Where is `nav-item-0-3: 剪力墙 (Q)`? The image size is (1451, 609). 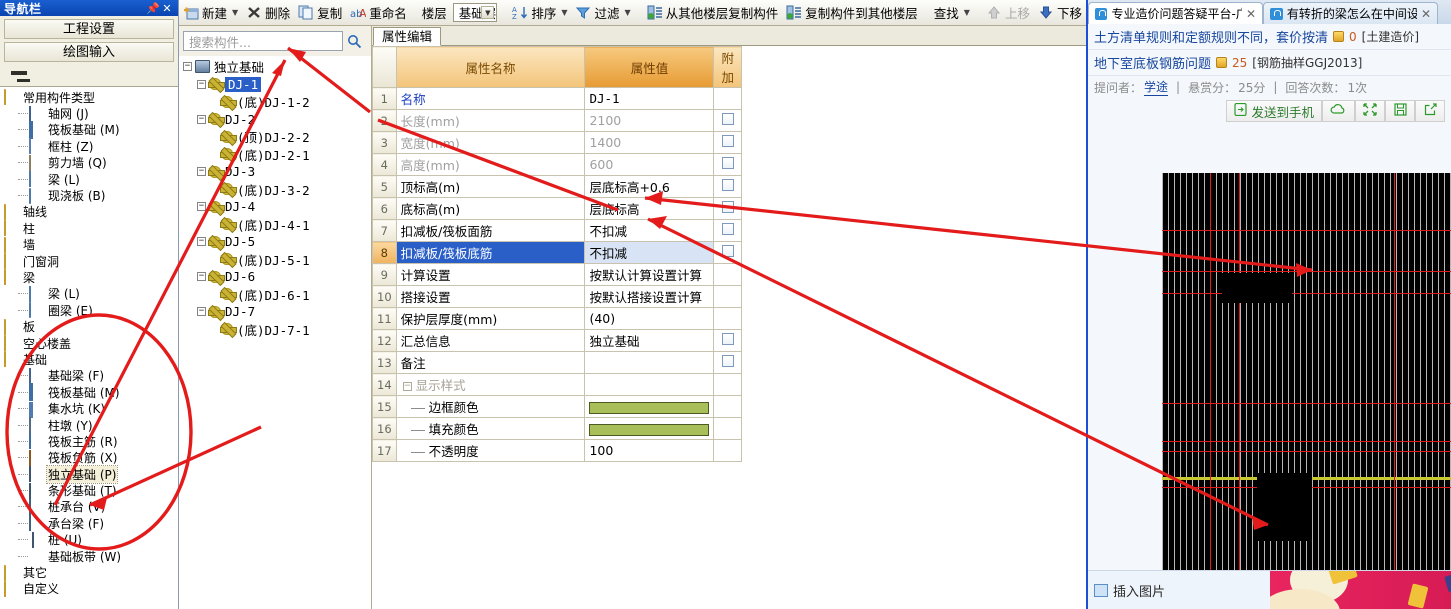
nav-item-0-3: 剪力墙 (Q) is located at coordinates (89, 162).